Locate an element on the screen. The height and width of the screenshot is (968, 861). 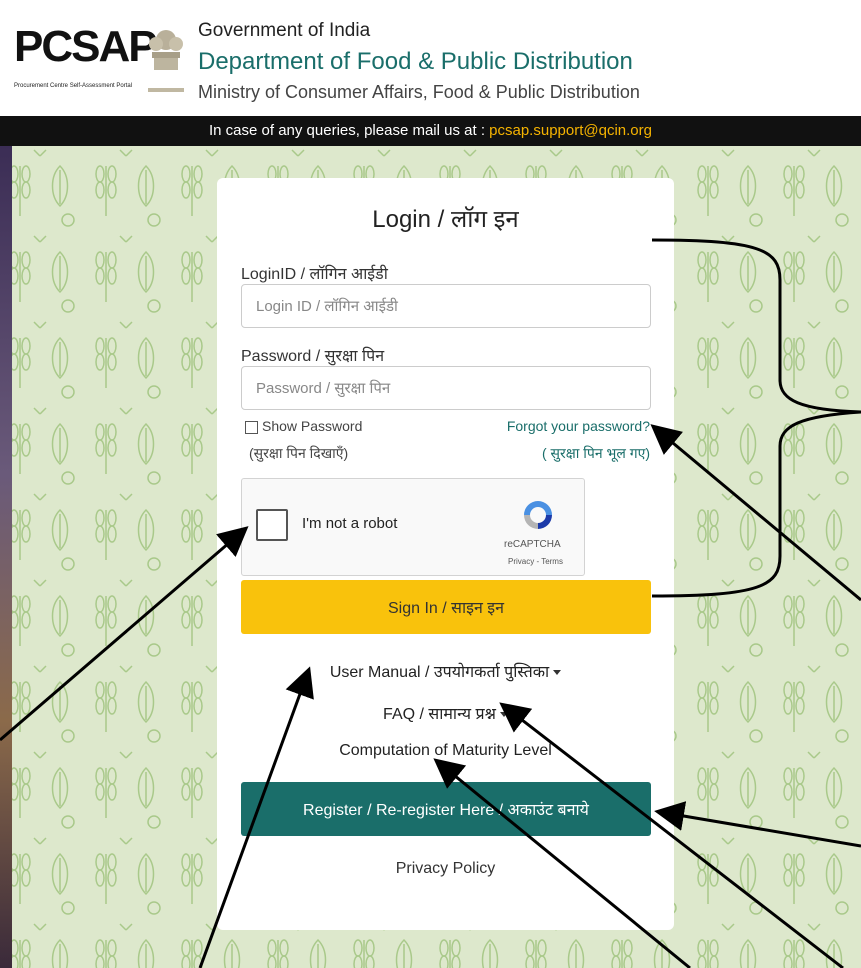
recaptcha-checkbox is located at coordinates (272, 525).